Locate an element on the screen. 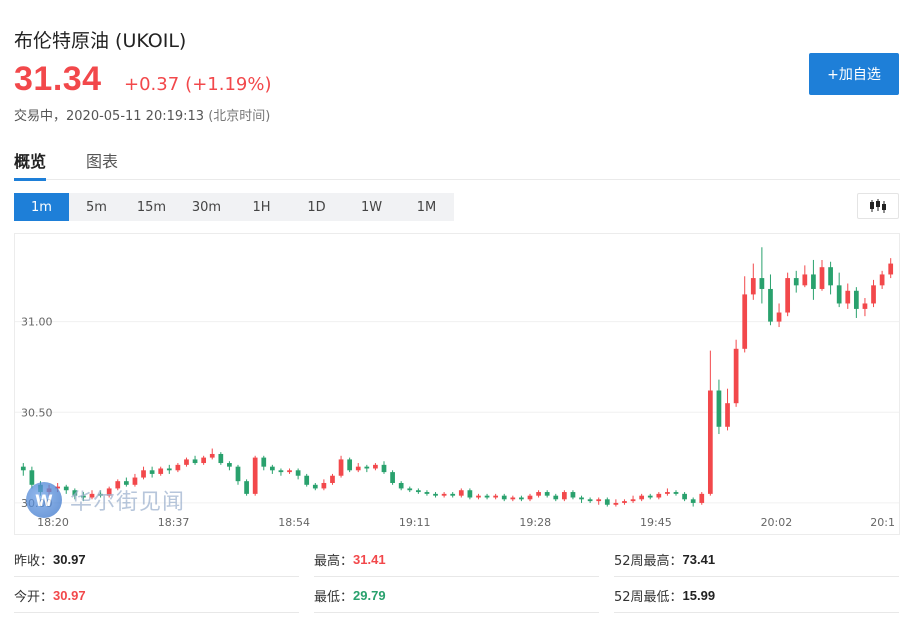 The height and width of the screenshot is (619, 921). stat-label: 52周最低： is located at coordinates (648, 597).